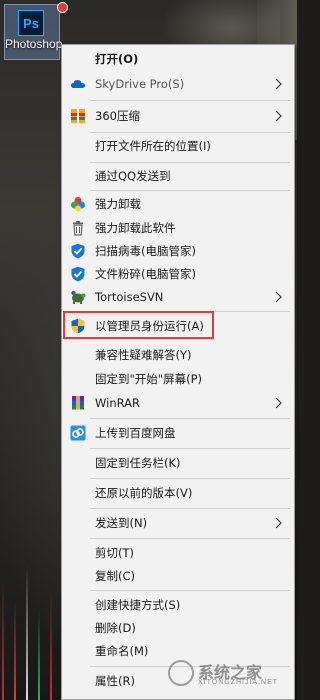  What do you see at coordinates (178, 433) in the screenshot?
I see `menu-item-baidu-upload: 上传到百度网盘` at bounding box center [178, 433].